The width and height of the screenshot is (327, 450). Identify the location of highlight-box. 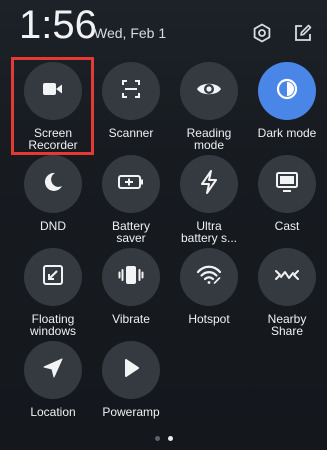
(52, 106).